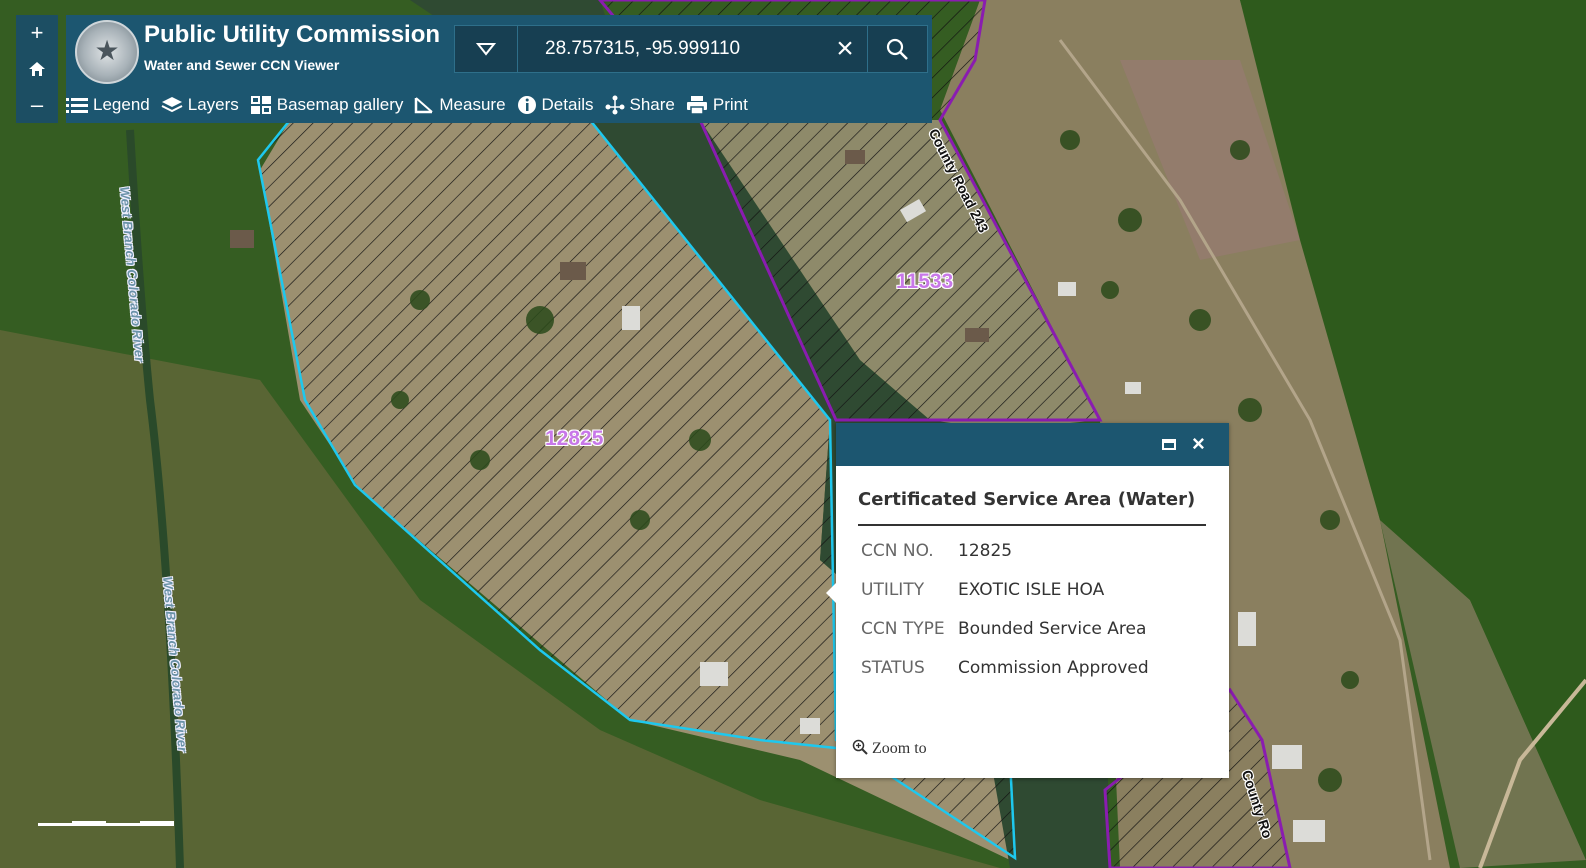  What do you see at coordinates (37, 33) in the screenshot?
I see `zoom-in-button: +` at bounding box center [37, 33].